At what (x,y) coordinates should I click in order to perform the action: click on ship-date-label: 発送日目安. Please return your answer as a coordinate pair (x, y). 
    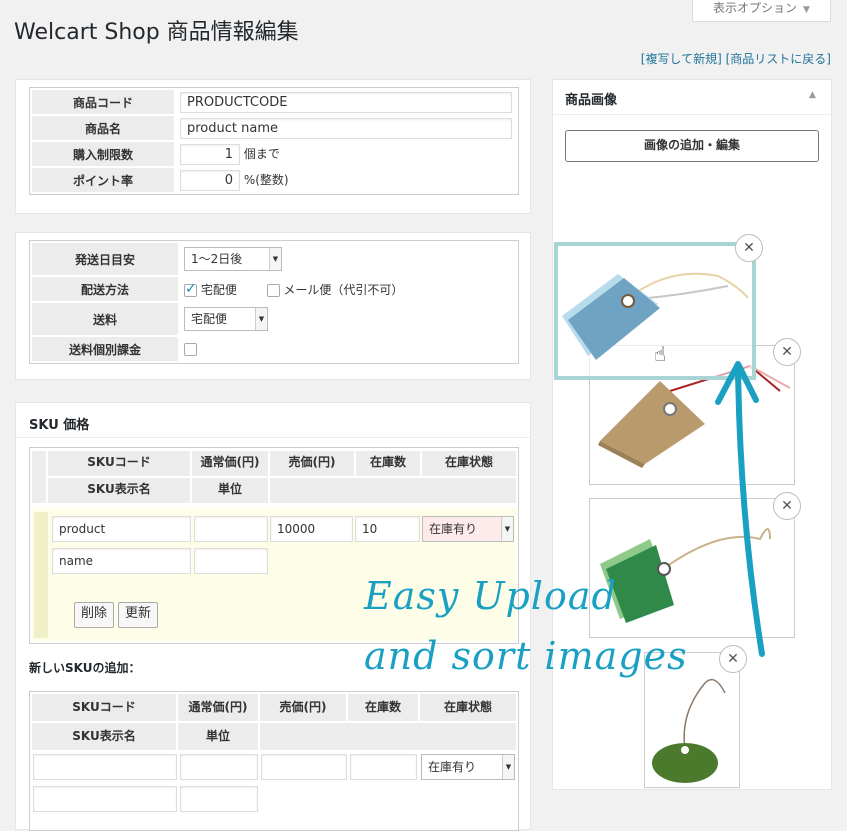
    Looking at the image, I should click on (105, 259).